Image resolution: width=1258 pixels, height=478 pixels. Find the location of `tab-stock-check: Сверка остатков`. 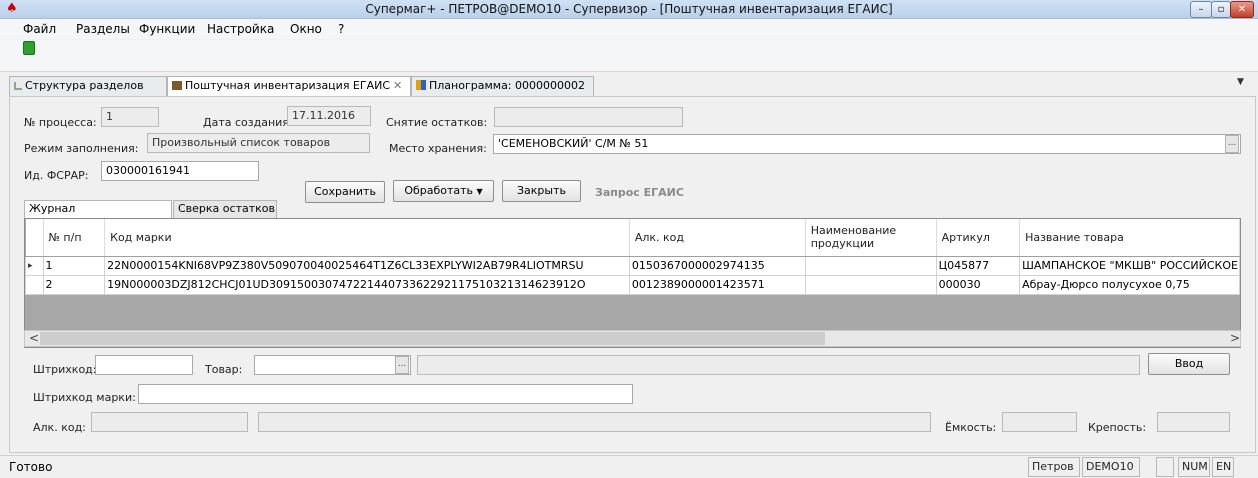

tab-stock-check: Сверка остатков is located at coordinates (225, 209).